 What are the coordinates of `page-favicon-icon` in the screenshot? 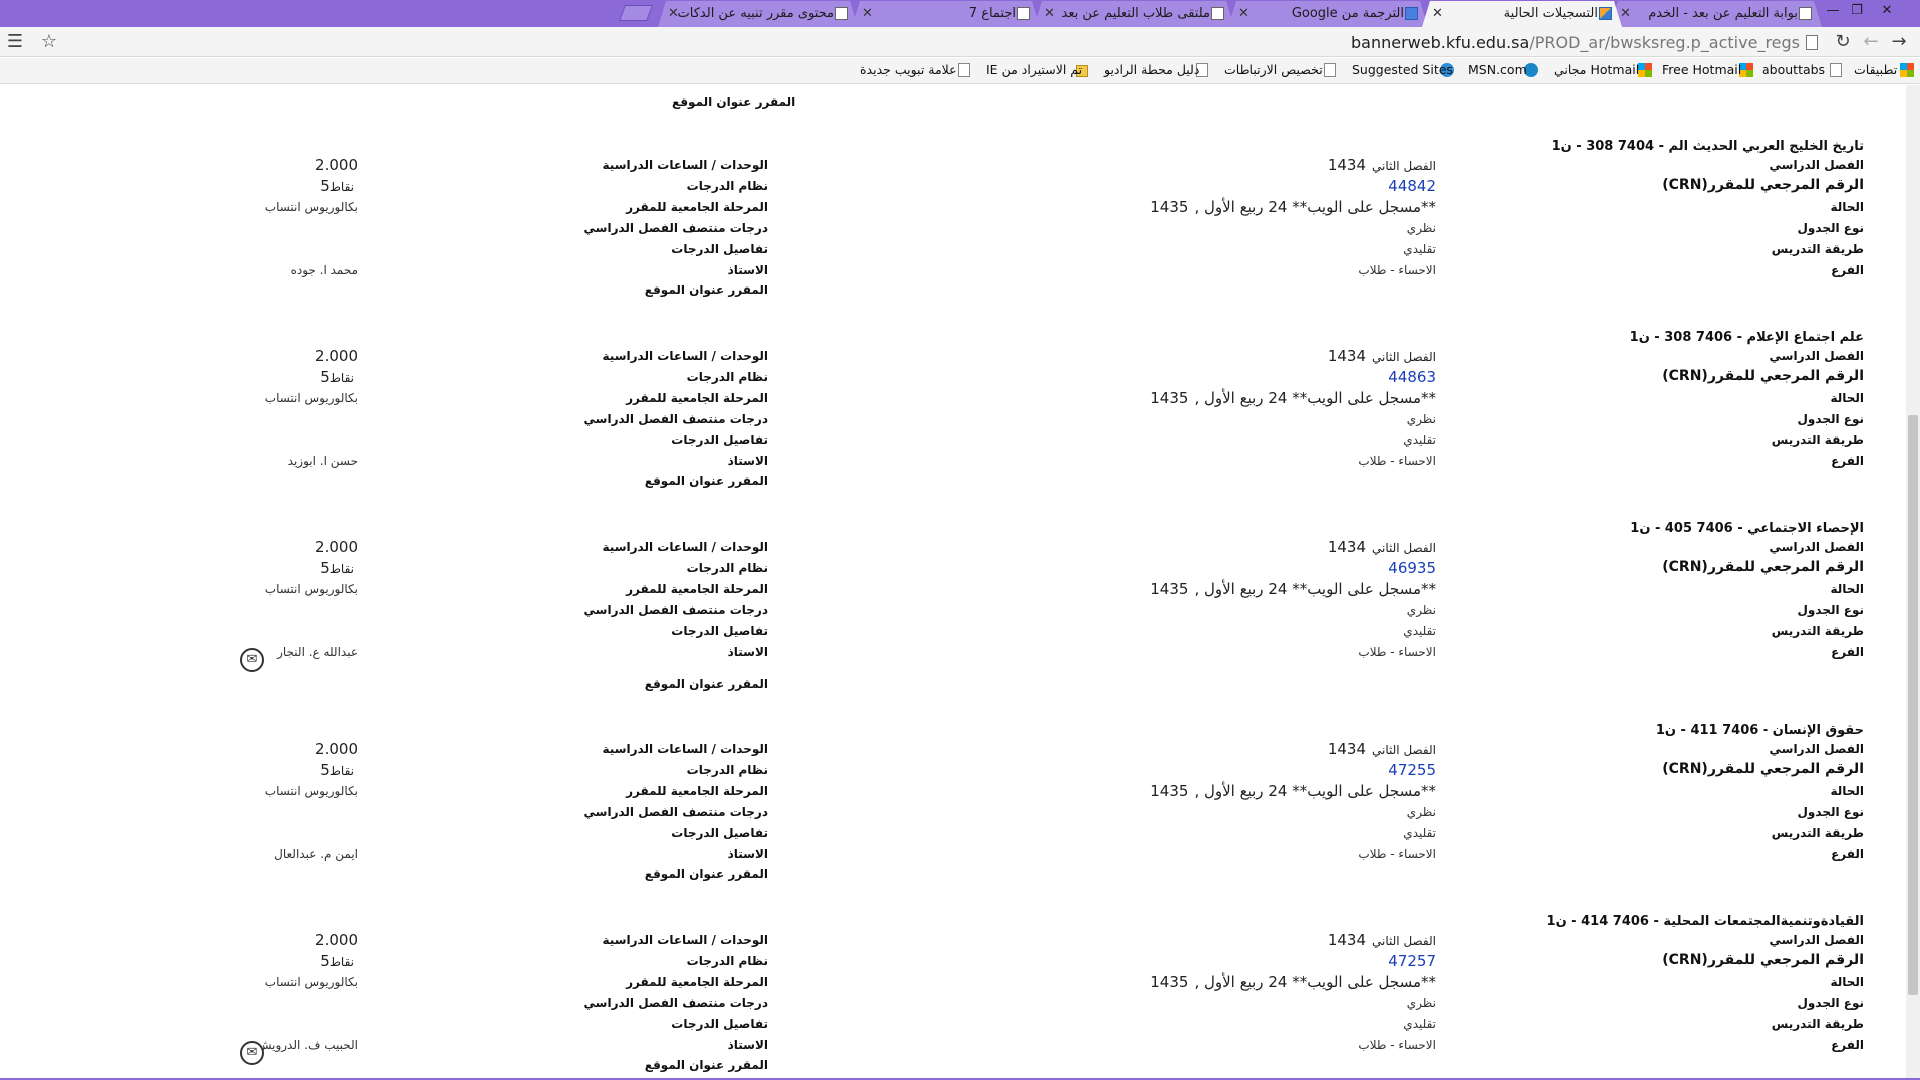 It's located at (1023, 13).